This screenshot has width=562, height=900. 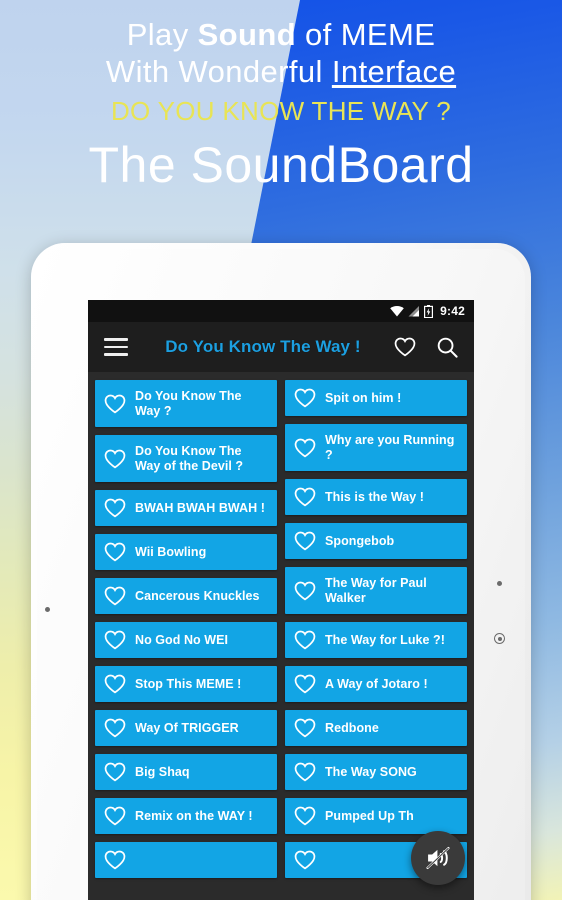 I want to click on sound-list-item-label: The Way for Paul Walker, so click(x=376, y=590).